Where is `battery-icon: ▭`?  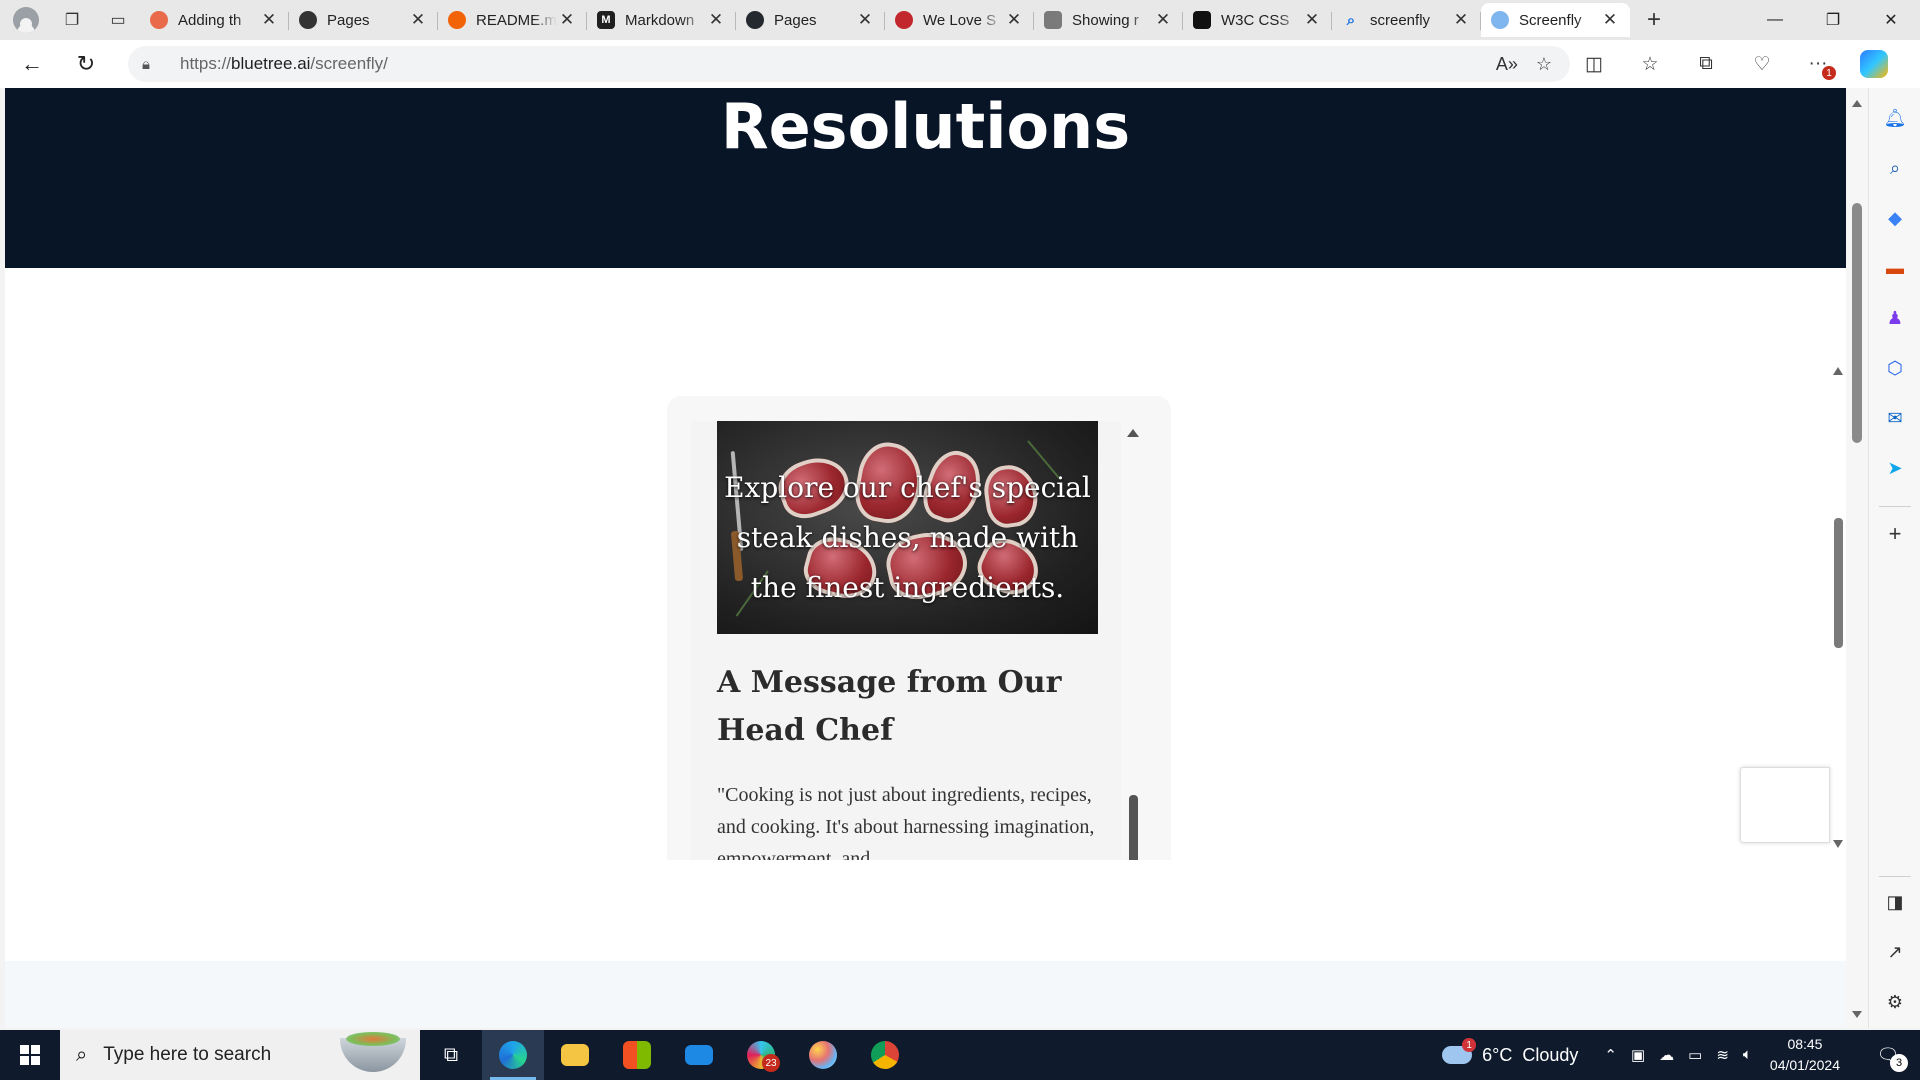
battery-icon: ▭ is located at coordinates (1695, 1055).